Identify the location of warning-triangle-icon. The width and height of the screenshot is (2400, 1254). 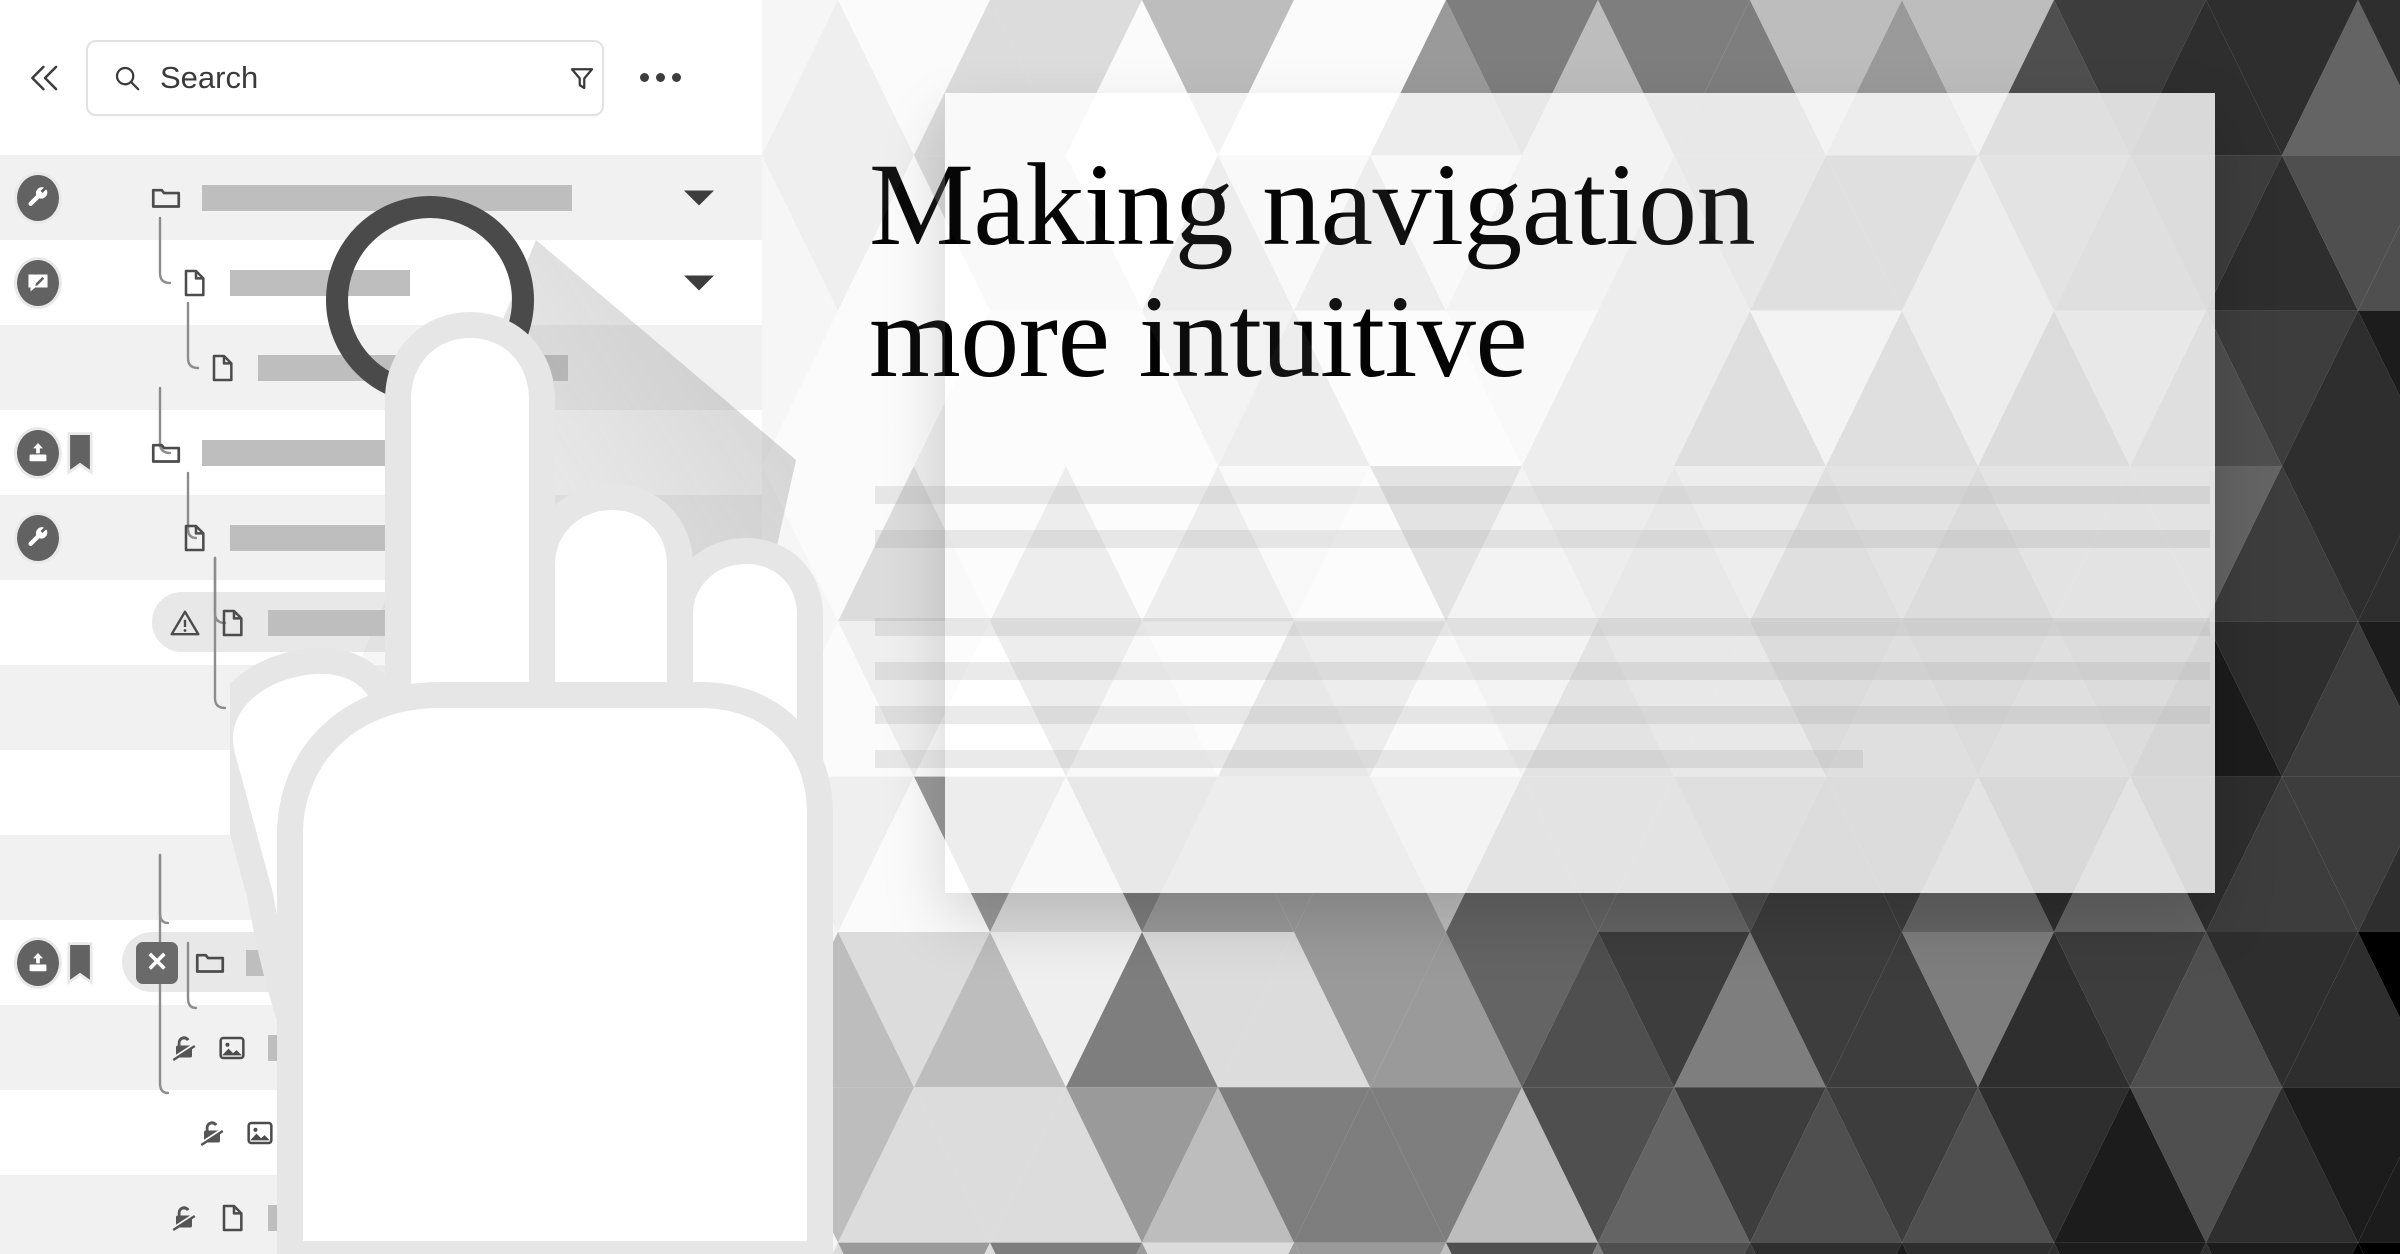
(185, 623).